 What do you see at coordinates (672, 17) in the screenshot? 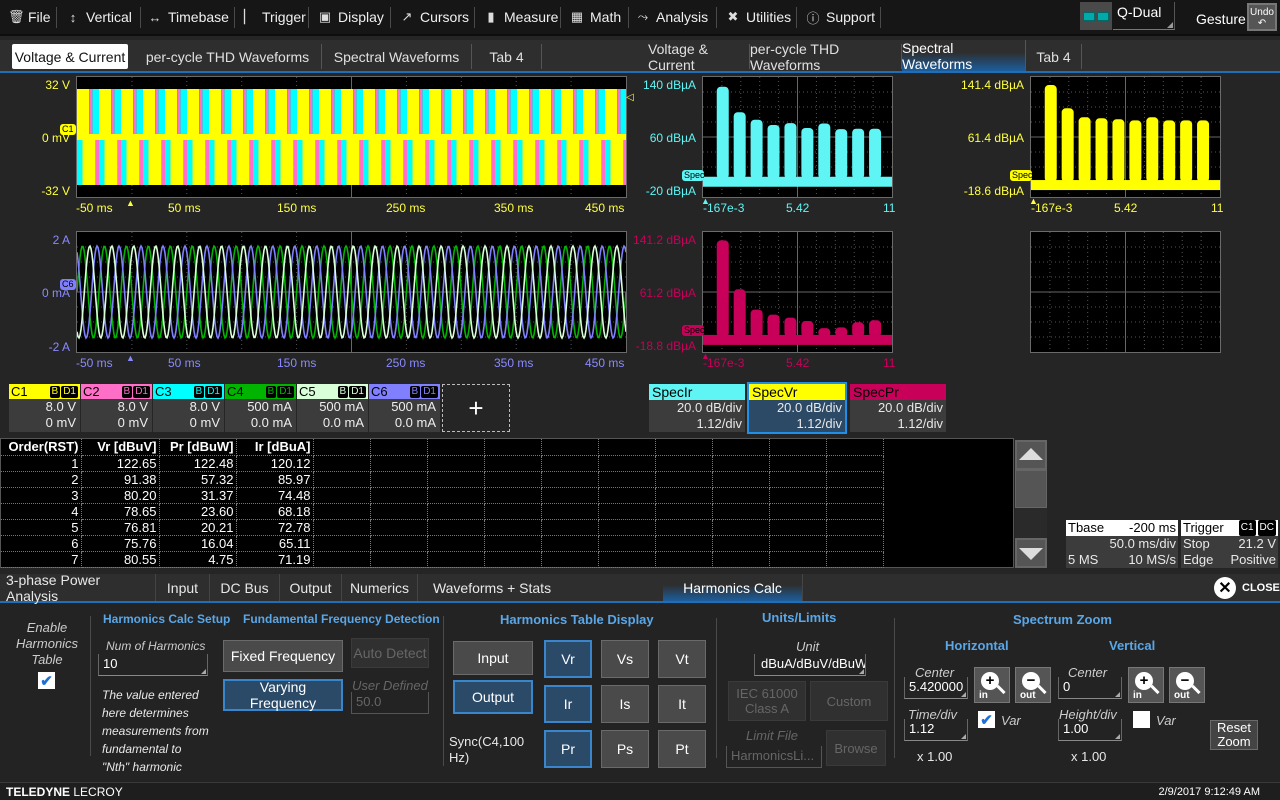
I see `menu-analysis: ⤳ Analysis` at bounding box center [672, 17].